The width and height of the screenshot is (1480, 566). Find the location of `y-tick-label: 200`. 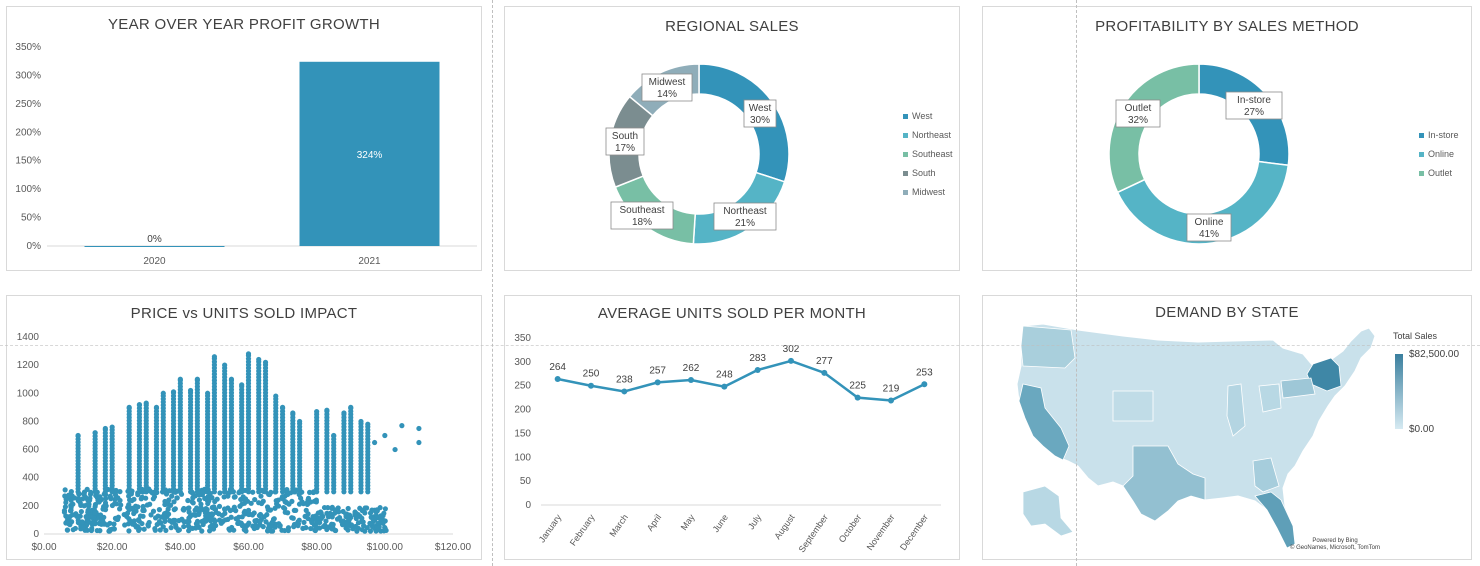

y-tick-label: 200 is located at coordinates (30, 506).